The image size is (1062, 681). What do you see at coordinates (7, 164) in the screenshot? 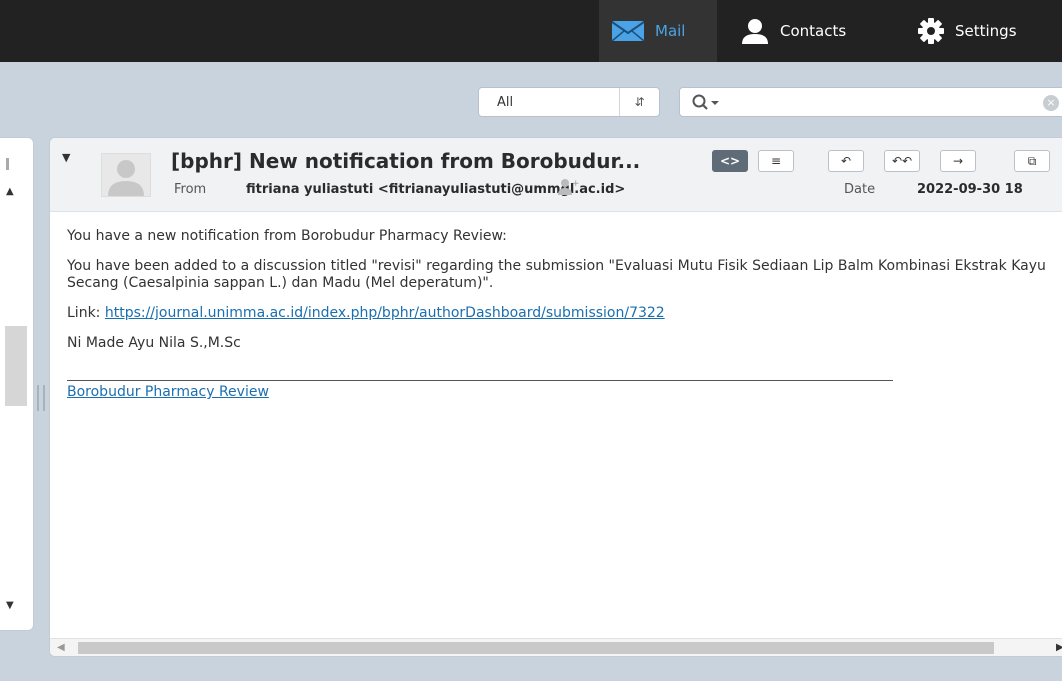
I see `folder-list-marker` at bounding box center [7, 164].